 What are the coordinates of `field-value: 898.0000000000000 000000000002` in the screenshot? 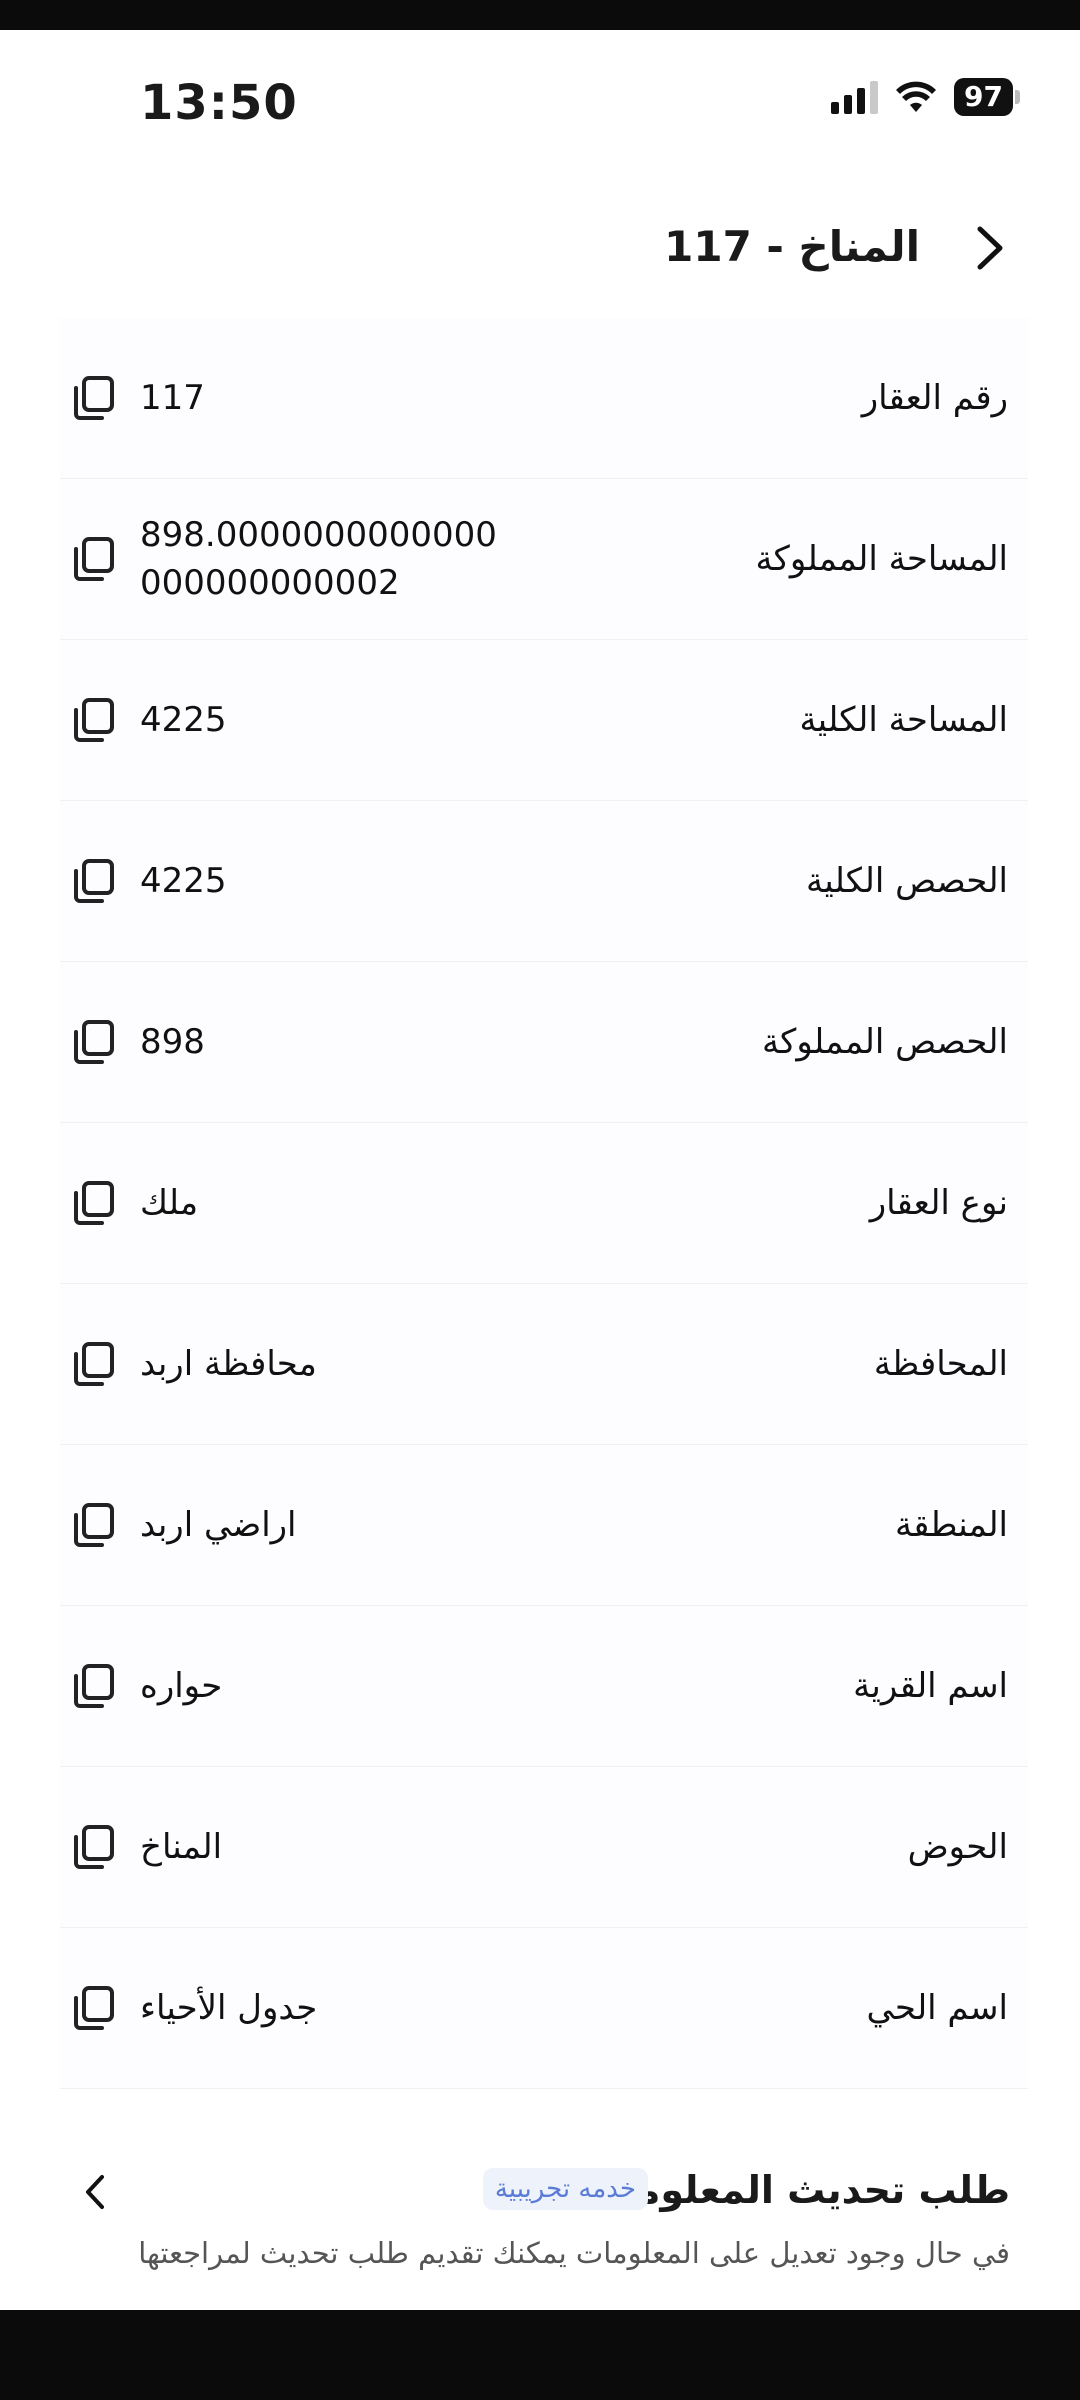 It's located at (340, 559).